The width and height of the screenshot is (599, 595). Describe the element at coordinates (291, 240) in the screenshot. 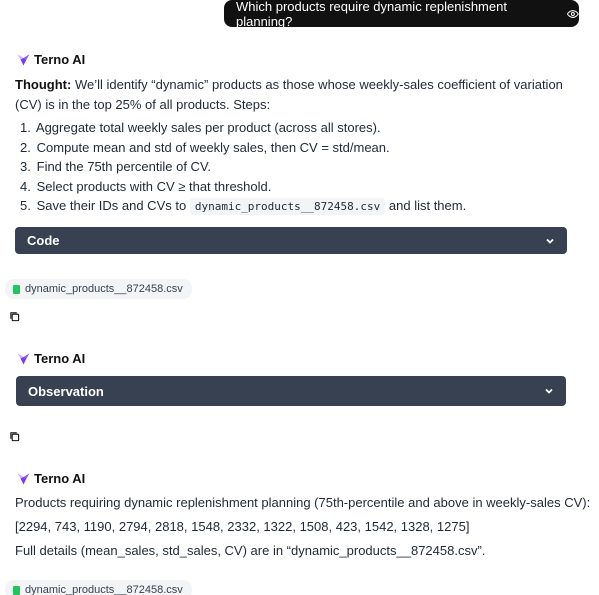

I see `code-panel-toggle: Code` at that location.